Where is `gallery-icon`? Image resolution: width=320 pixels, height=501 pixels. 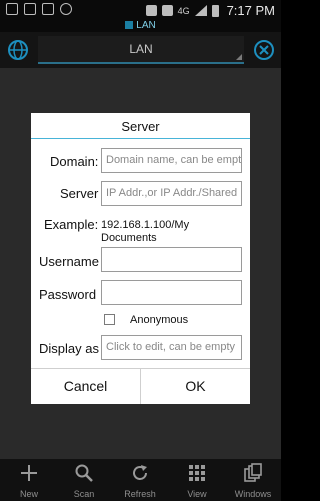 gallery-icon is located at coordinates (12, 9).